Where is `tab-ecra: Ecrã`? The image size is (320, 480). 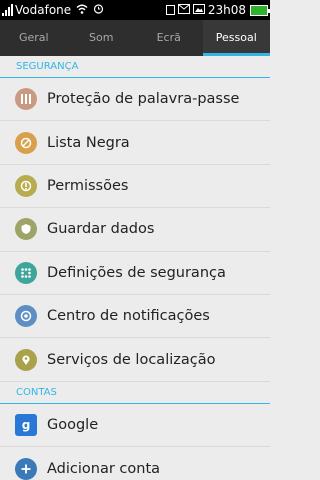
tab-ecra: Ecrã is located at coordinates (169, 38).